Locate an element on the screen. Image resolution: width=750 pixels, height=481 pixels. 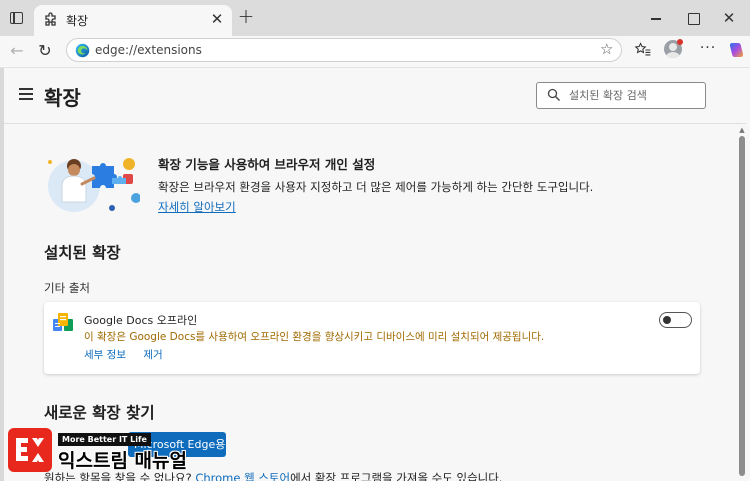
other-sources-label: 기타 출처 is located at coordinates (67, 288).